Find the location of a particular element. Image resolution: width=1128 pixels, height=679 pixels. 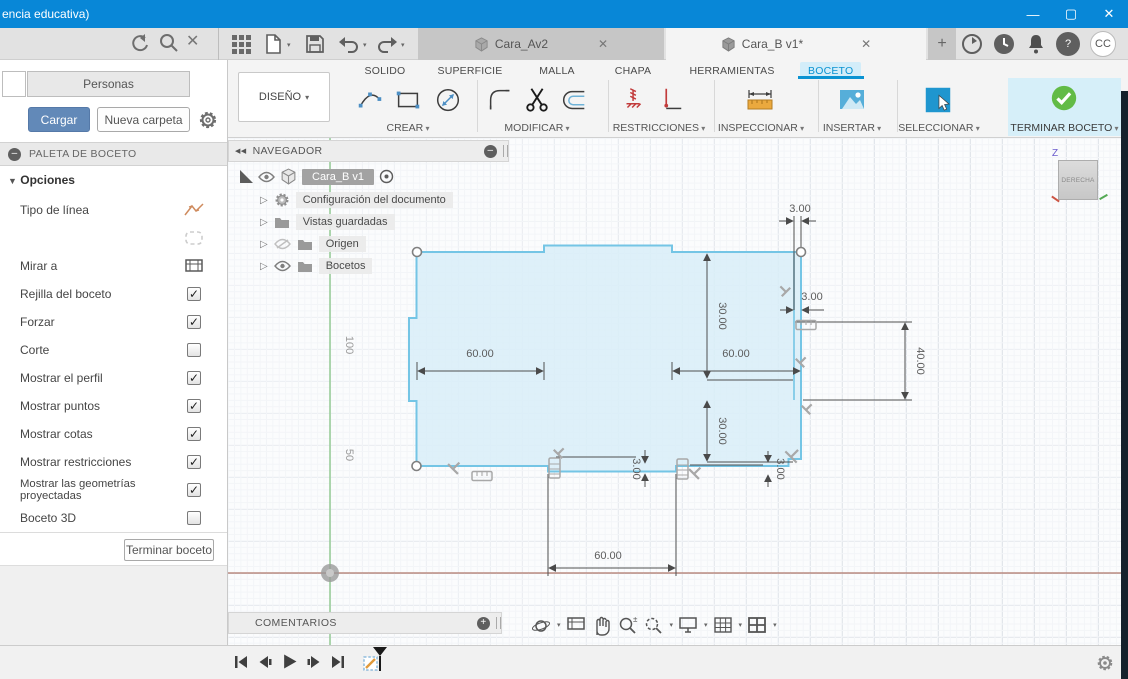

modify-trim-scissors-icon is located at coordinates (537, 100).